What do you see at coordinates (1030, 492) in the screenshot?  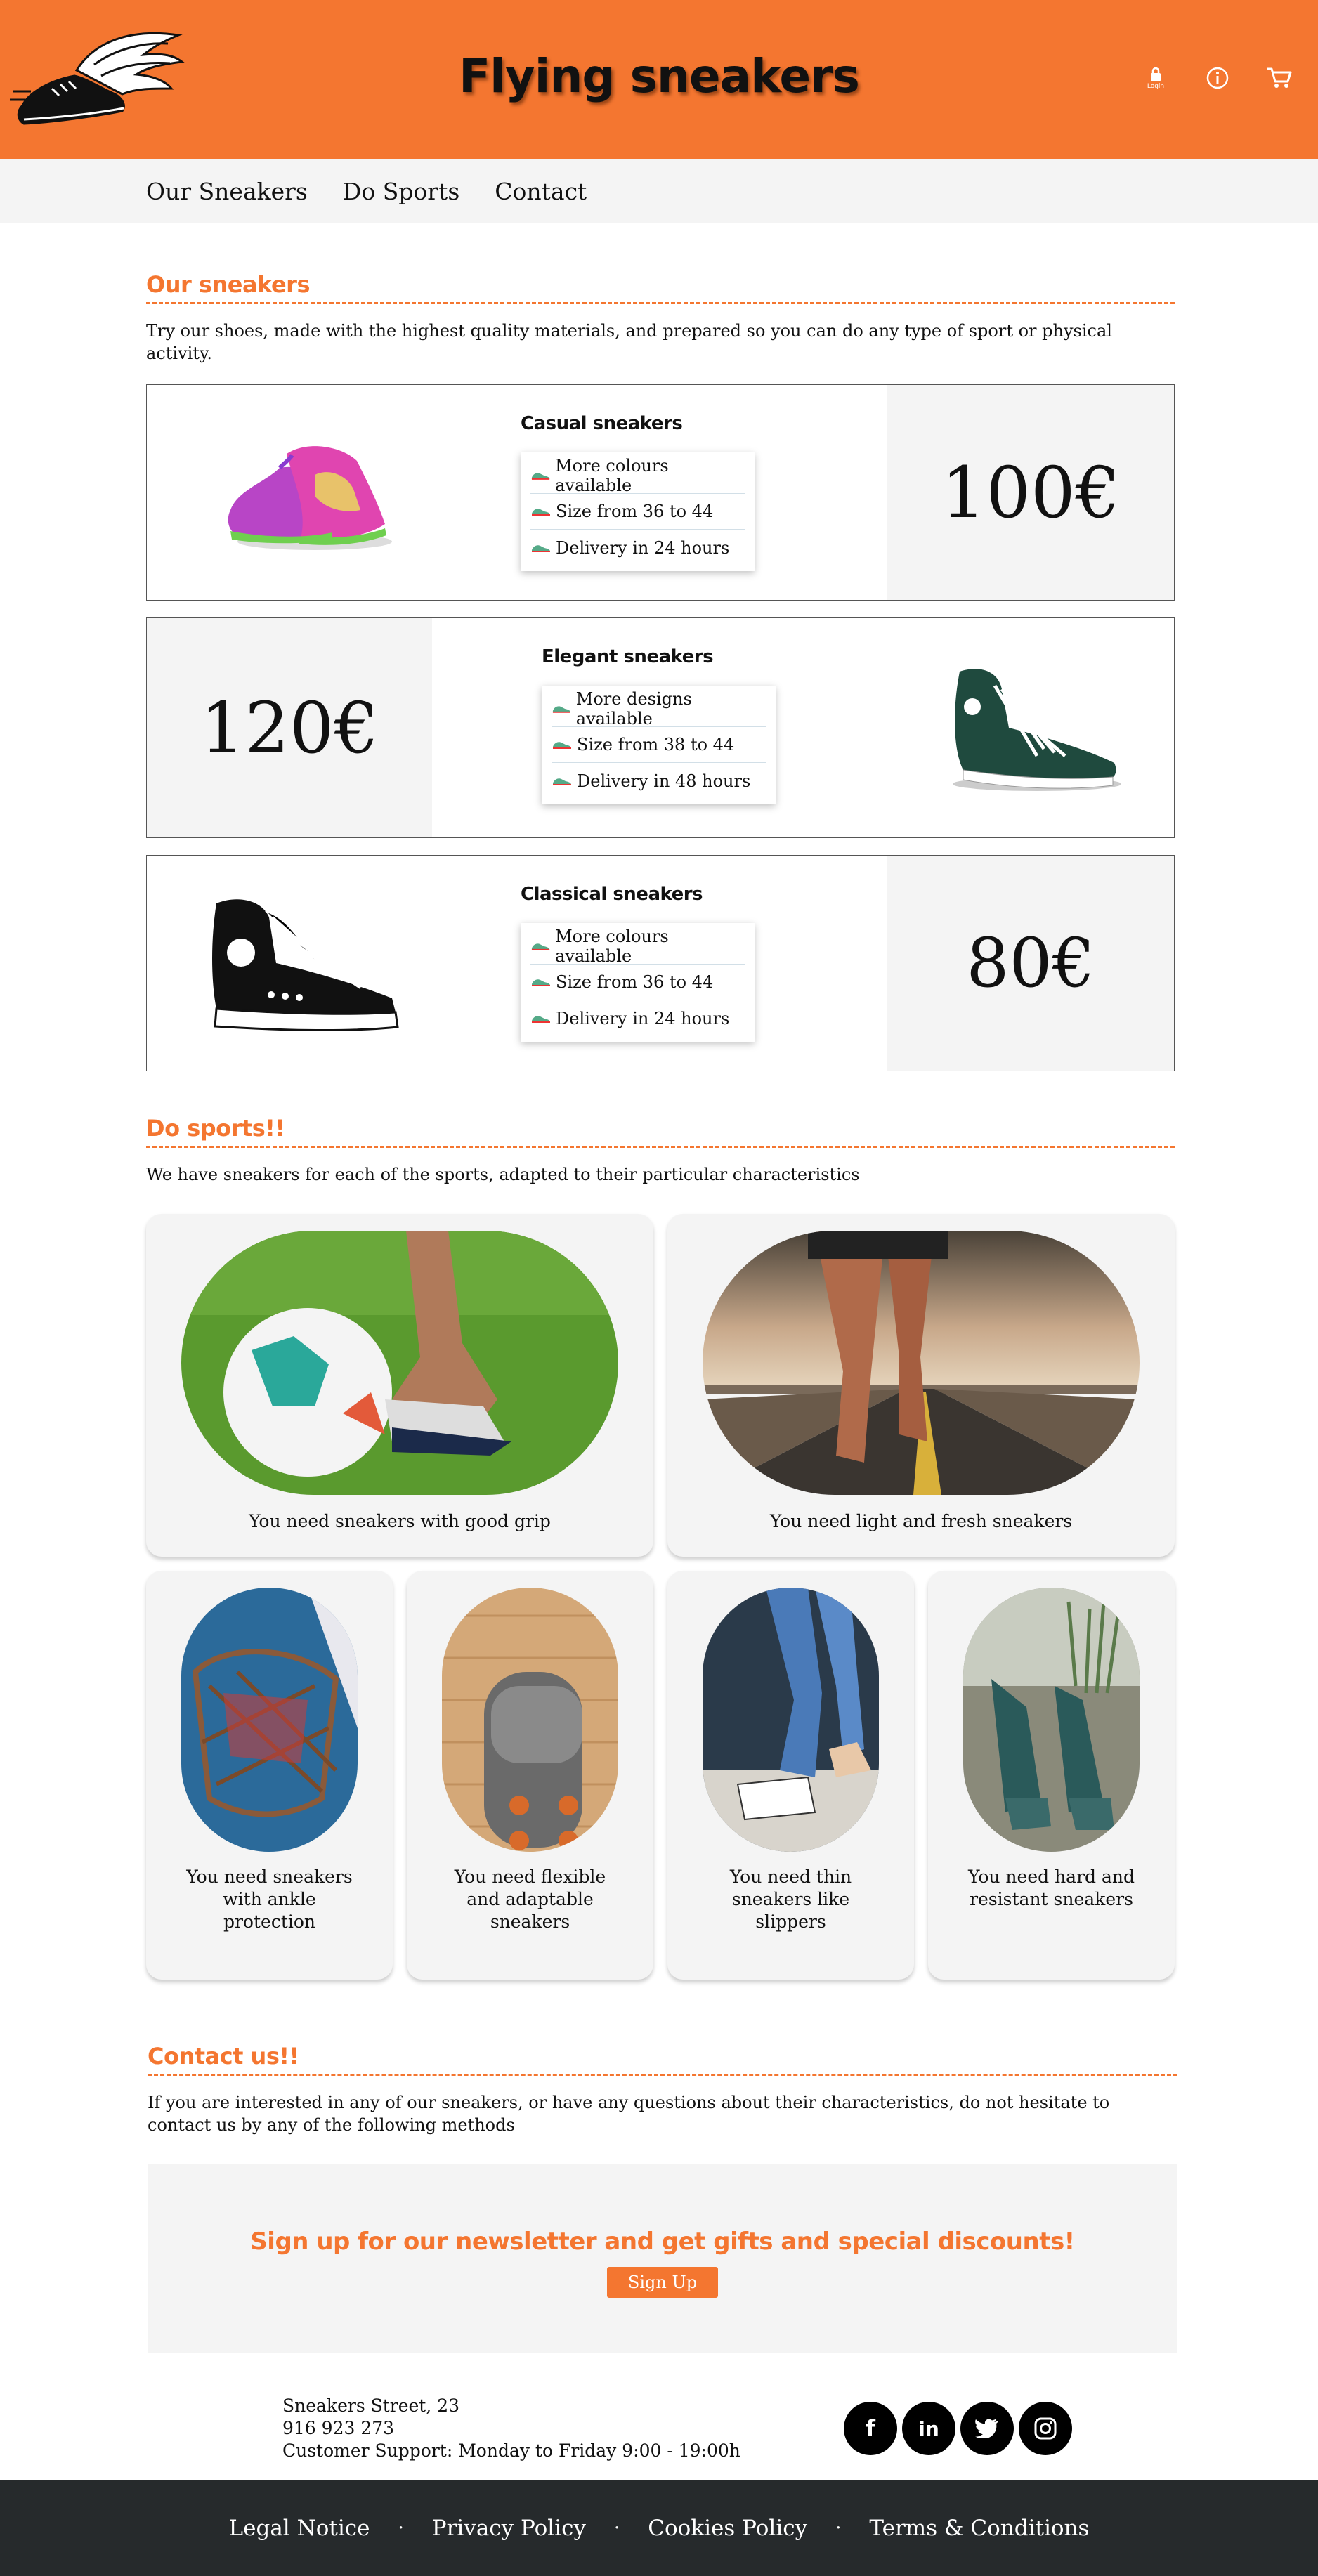 I see `product-price: 100€` at bounding box center [1030, 492].